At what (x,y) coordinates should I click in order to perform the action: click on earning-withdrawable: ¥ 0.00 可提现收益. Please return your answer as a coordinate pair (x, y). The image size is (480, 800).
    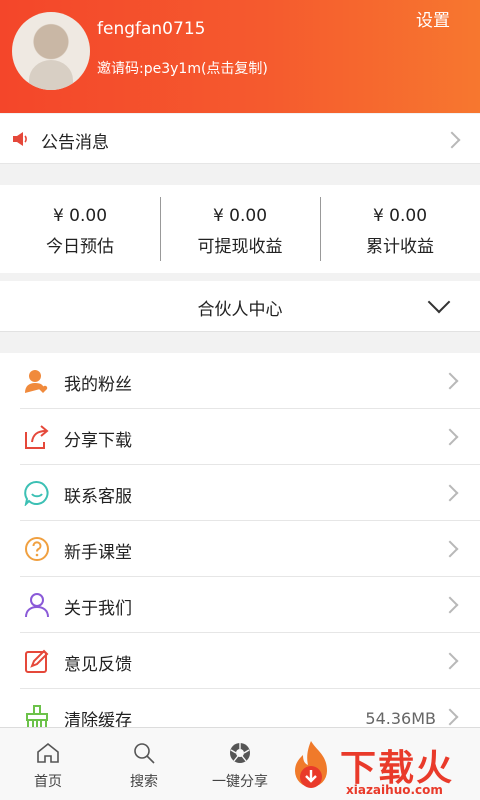
    Looking at the image, I should click on (240, 229).